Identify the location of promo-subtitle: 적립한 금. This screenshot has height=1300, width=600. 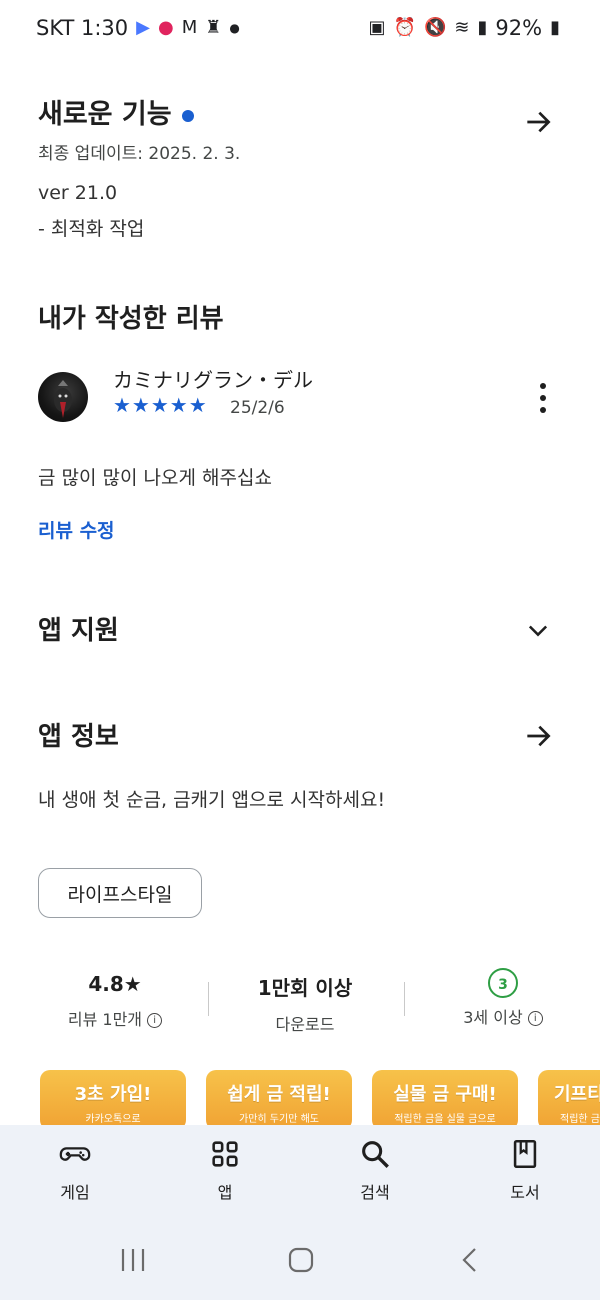
(580, 1119).